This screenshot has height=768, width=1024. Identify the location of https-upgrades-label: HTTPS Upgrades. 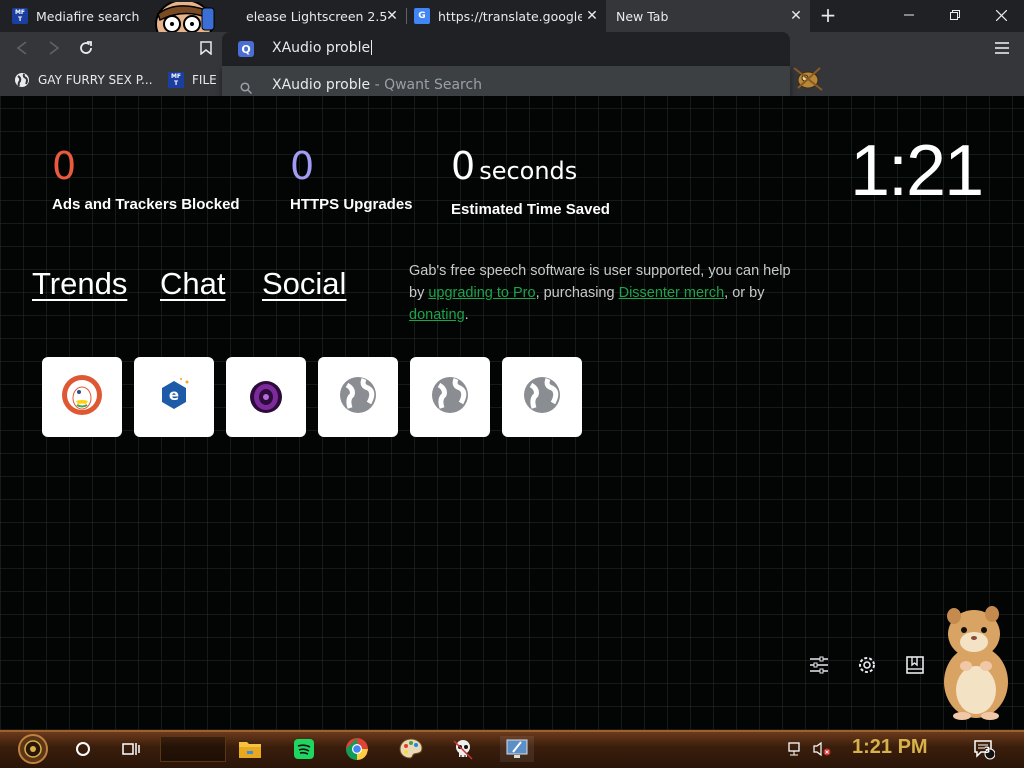
(351, 204).